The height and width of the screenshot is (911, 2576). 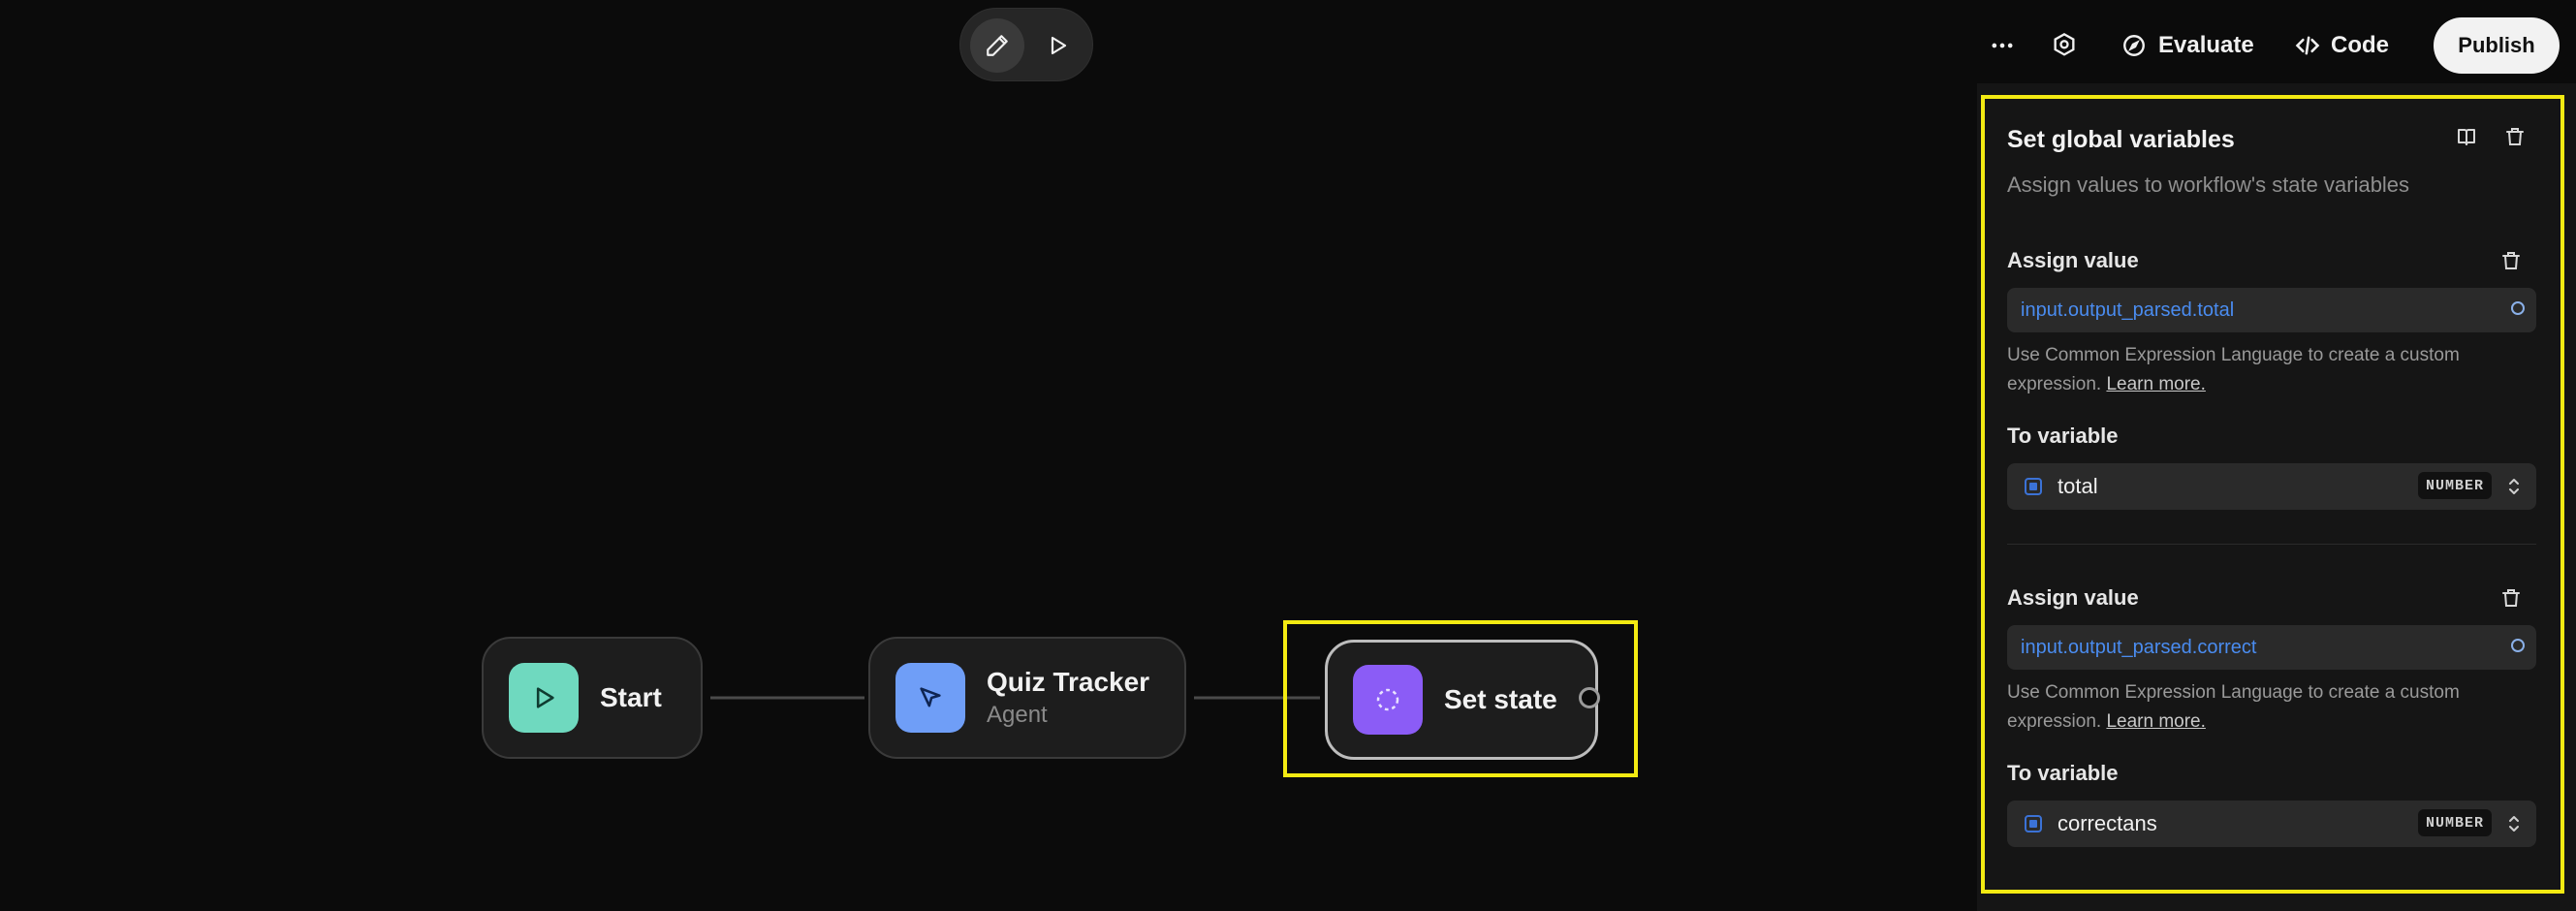 What do you see at coordinates (2206, 45) in the screenshot?
I see `evaluate-label: Evaluate` at bounding box center [2206, 45].